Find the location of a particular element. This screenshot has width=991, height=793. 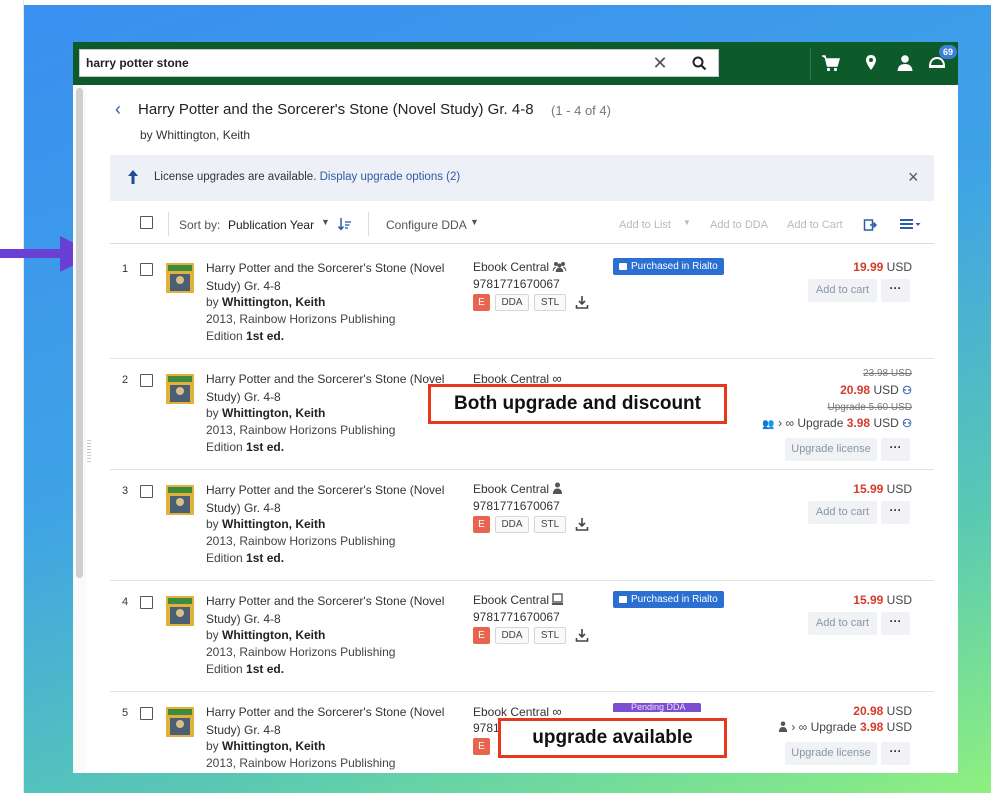

platform-name: Ebook Central is located at coordinates (518, 600).